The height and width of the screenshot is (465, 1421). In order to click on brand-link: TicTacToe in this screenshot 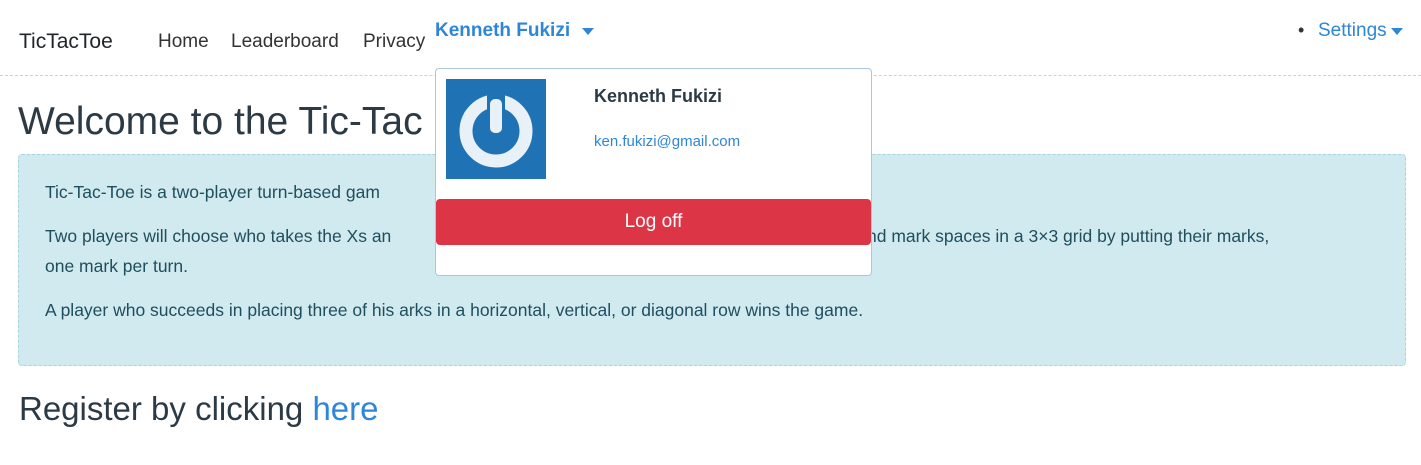, I will do `click(66, 42)`.